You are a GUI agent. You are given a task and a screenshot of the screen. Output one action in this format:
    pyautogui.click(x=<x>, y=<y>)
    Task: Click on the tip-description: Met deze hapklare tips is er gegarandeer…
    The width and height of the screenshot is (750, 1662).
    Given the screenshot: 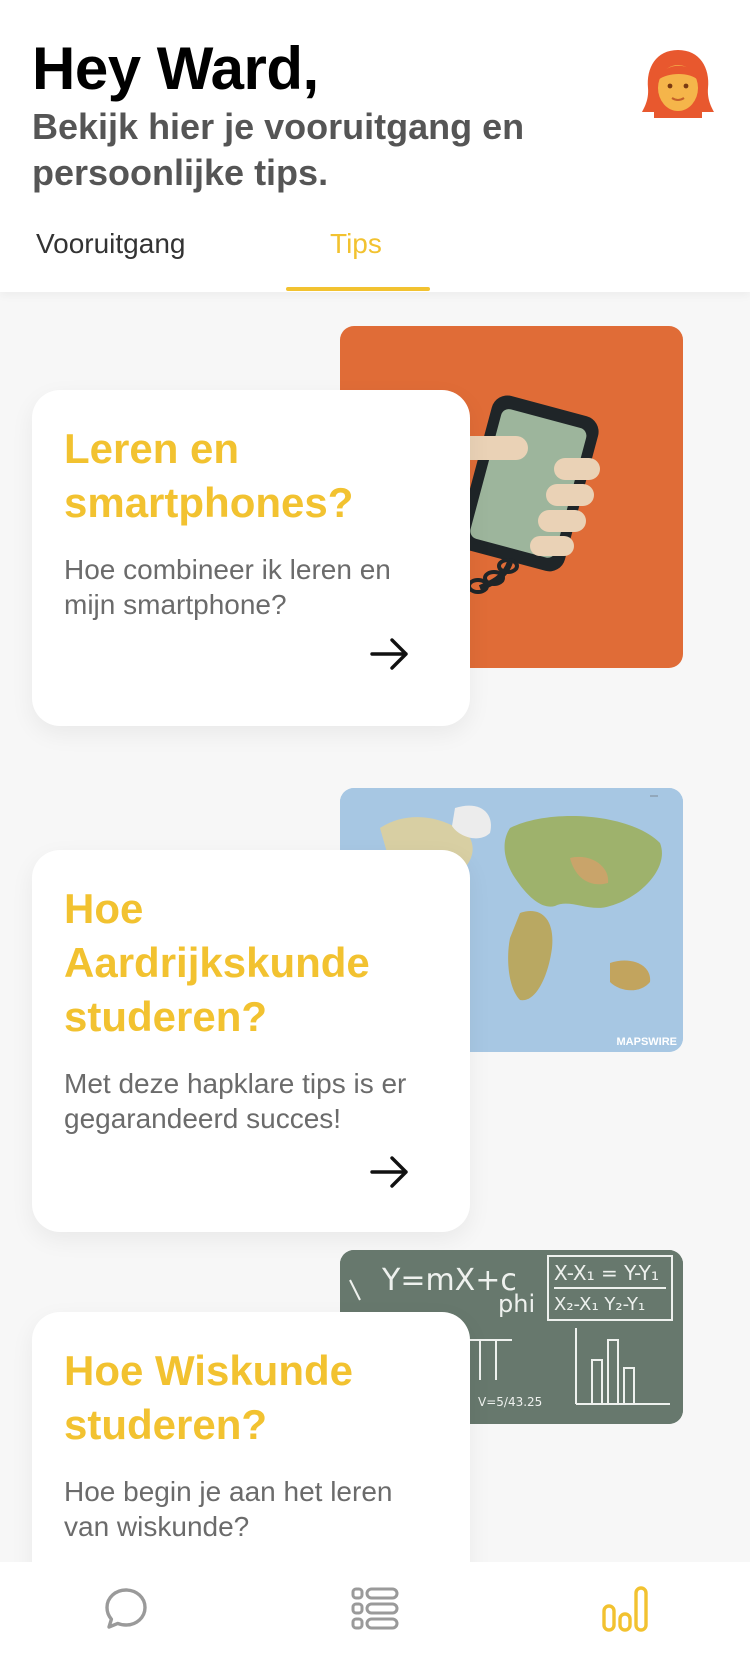 What is the action you would take?
    pyautogui.click(x=235, y=1101)
    